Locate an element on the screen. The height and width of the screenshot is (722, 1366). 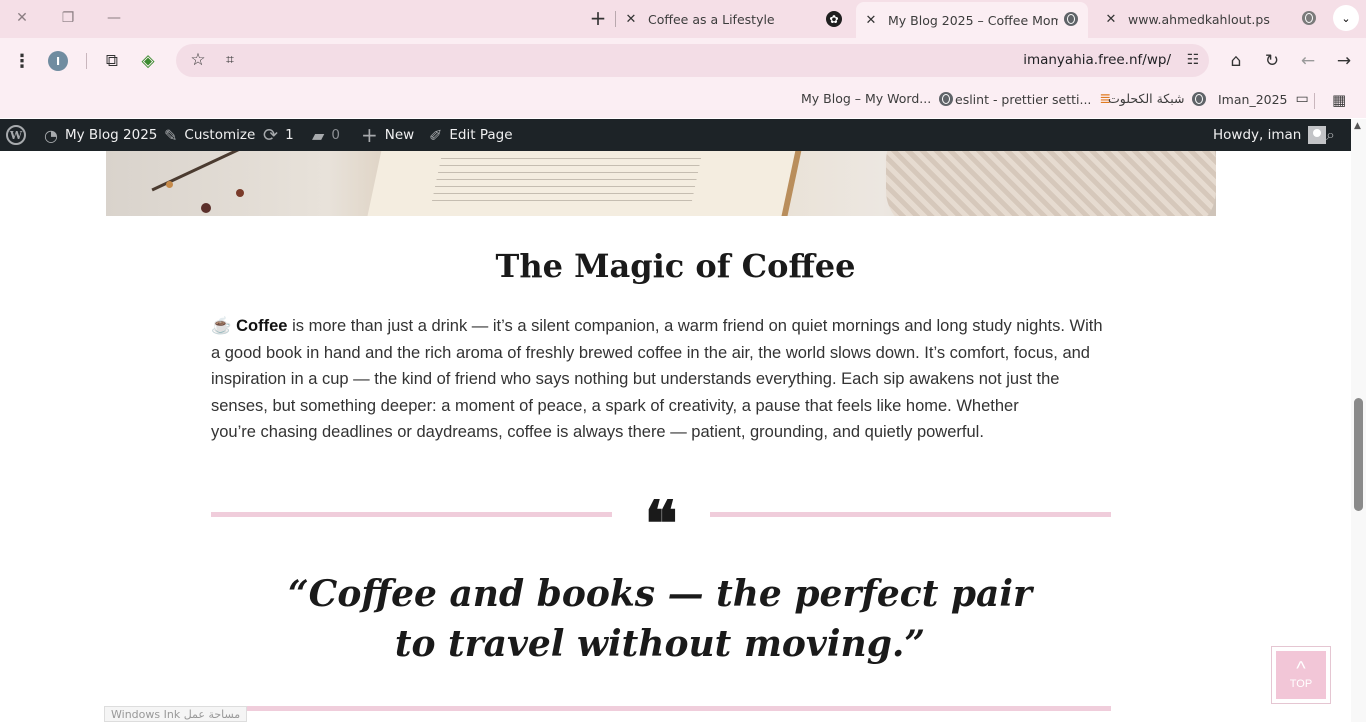
new-tab-icon: + is located at coordinates (598, 18).